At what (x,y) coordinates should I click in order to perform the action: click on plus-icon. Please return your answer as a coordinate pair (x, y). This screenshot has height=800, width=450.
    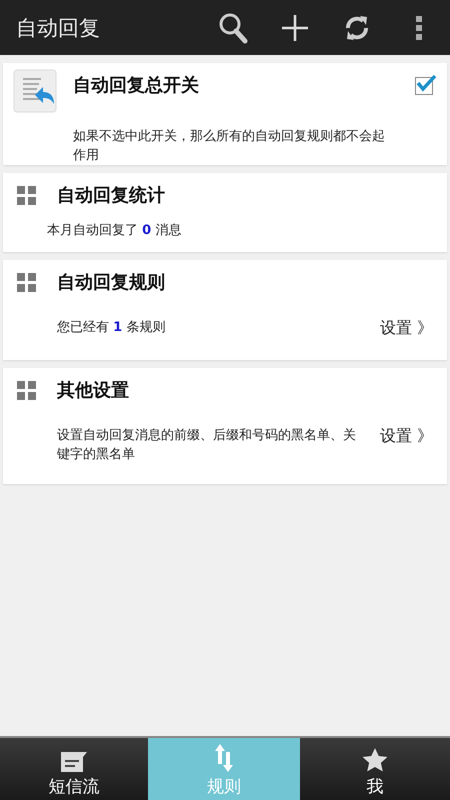
    Looking at the image, I should click on (295, 28).